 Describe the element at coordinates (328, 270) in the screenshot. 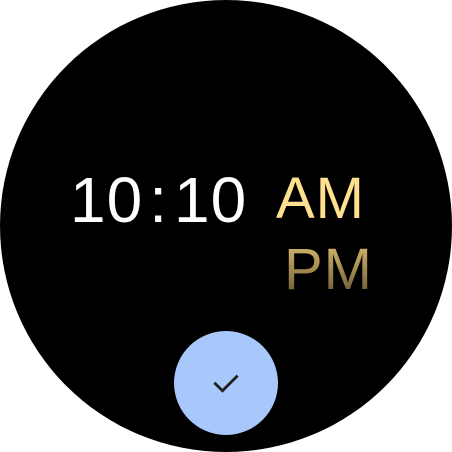

I see `pm-option: PM` at that location.